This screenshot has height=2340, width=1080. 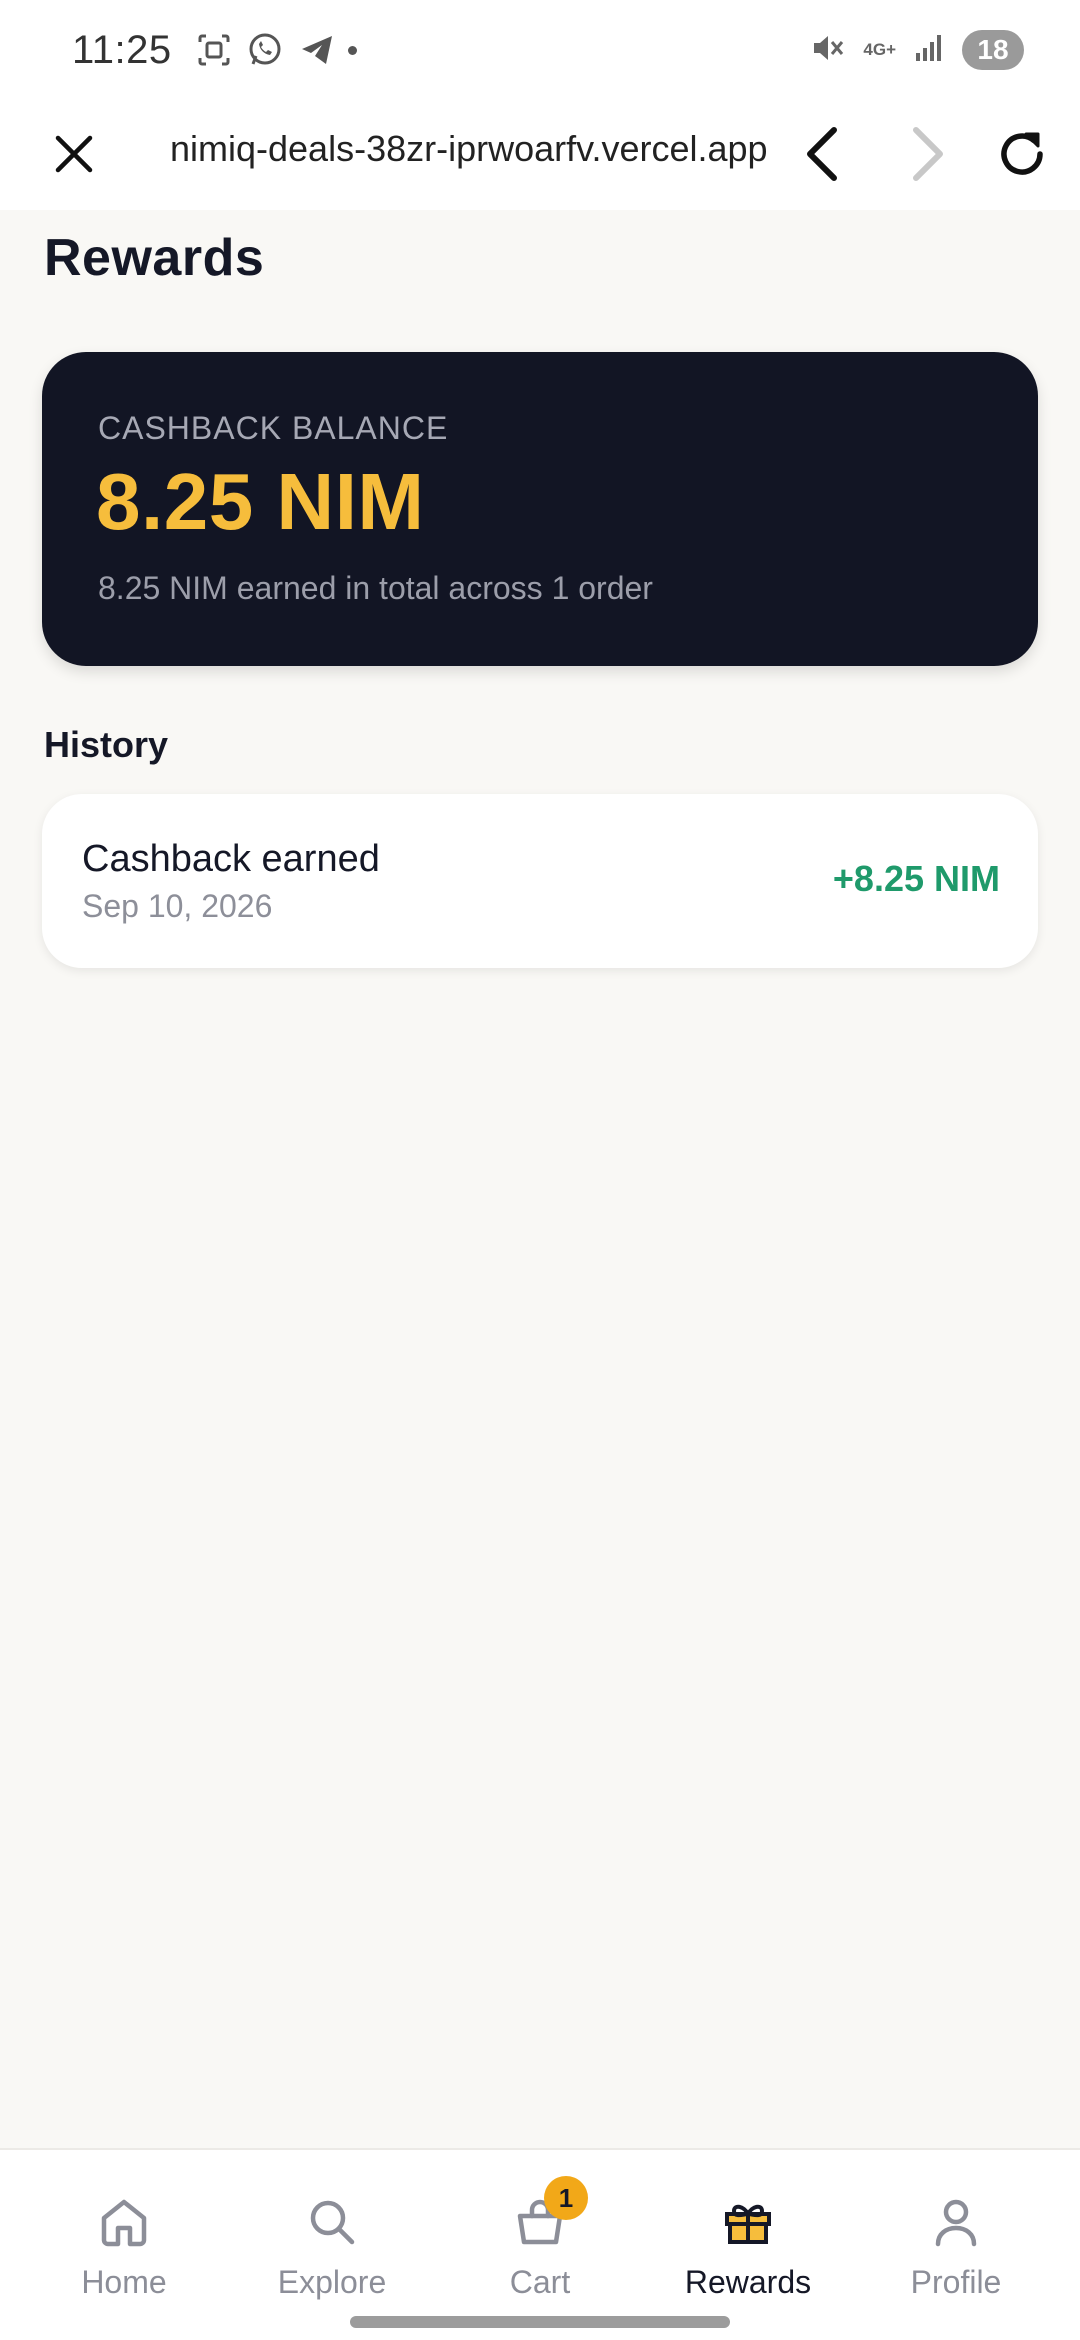 What do you see at coordinates (273, 428) in the screenshot?
I see `balance-label: CASHBACK BALANCE` at bounding box center [273, 428].